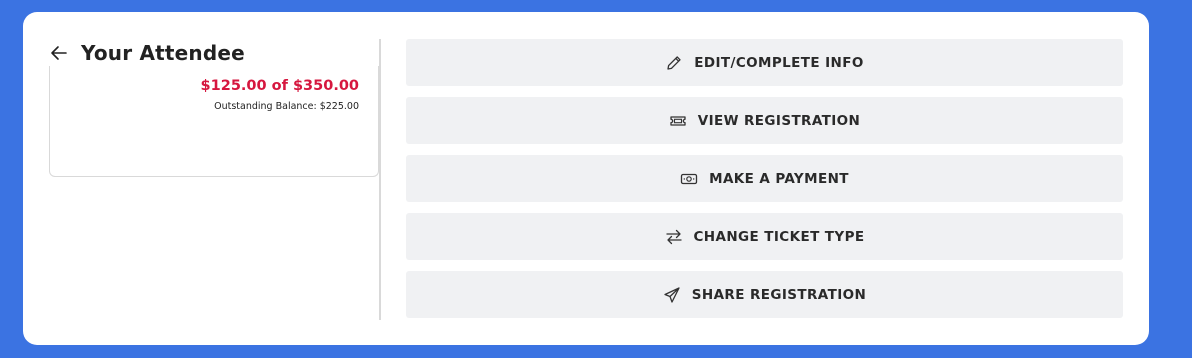  I want to click on header: Your Attendee, so click(147, 53).